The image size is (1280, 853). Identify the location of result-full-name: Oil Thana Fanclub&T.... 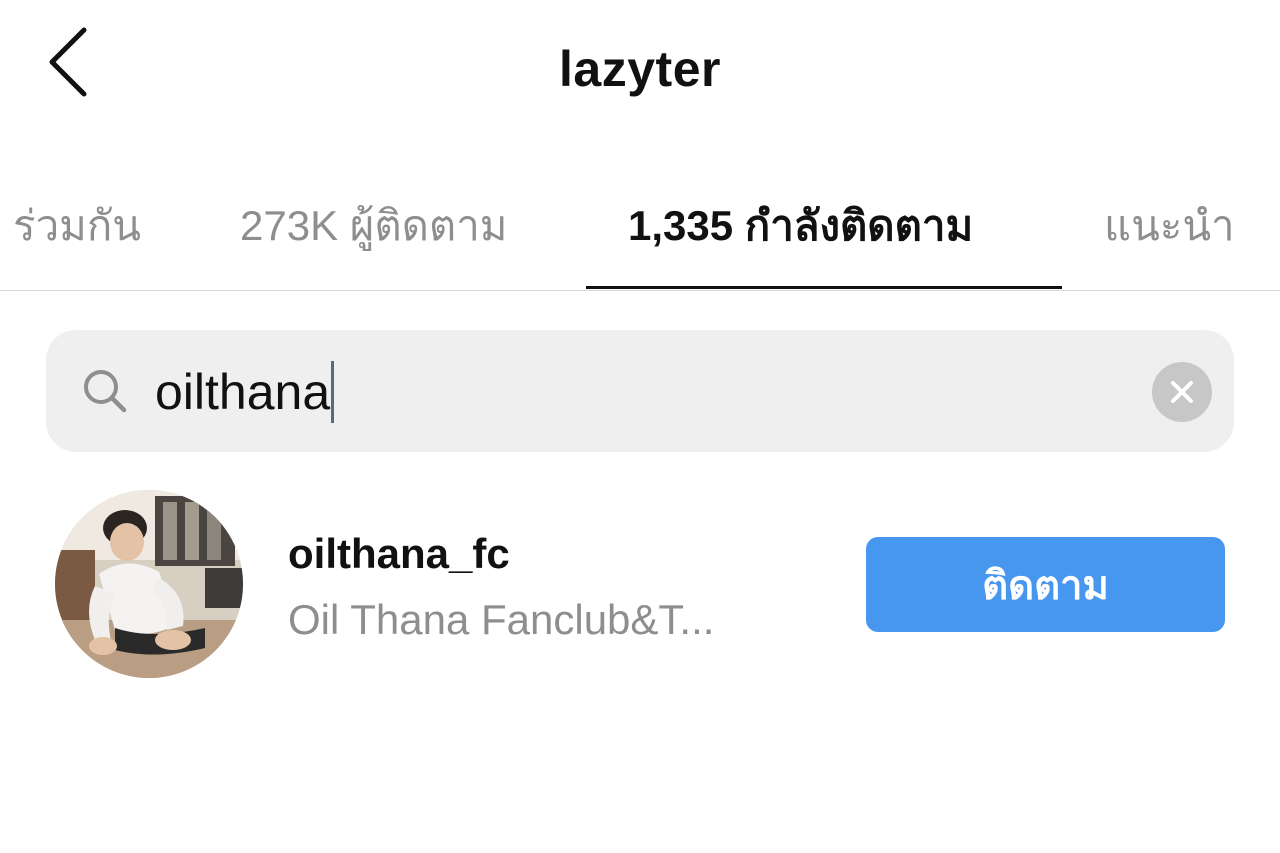
(501, 619).